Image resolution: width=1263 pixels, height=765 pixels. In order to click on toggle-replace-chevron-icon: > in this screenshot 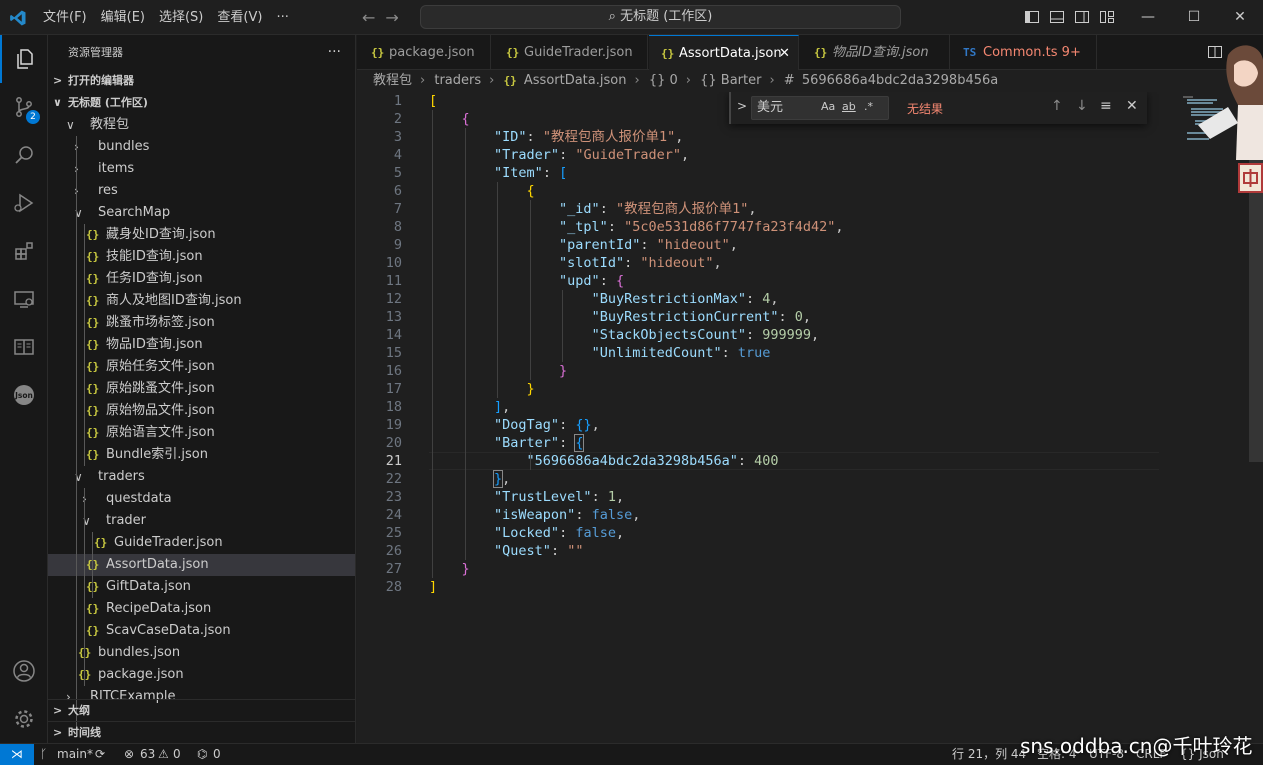, I will do `click(742, 106)`.